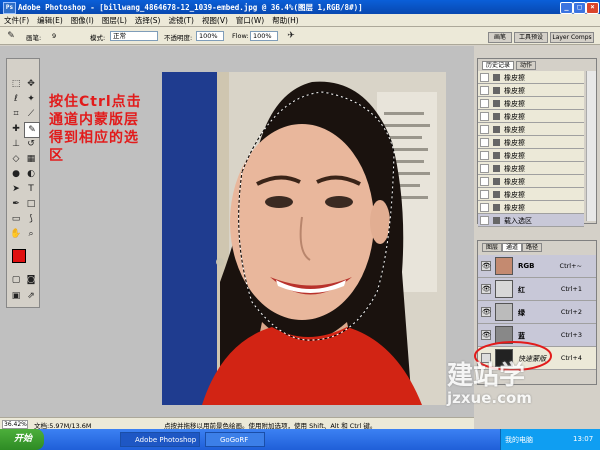 The image size is (600, 450). Describe the element at coordinates (31, 114) in the screenshot. I see `slice-tool-icon: ⟋` at that location.